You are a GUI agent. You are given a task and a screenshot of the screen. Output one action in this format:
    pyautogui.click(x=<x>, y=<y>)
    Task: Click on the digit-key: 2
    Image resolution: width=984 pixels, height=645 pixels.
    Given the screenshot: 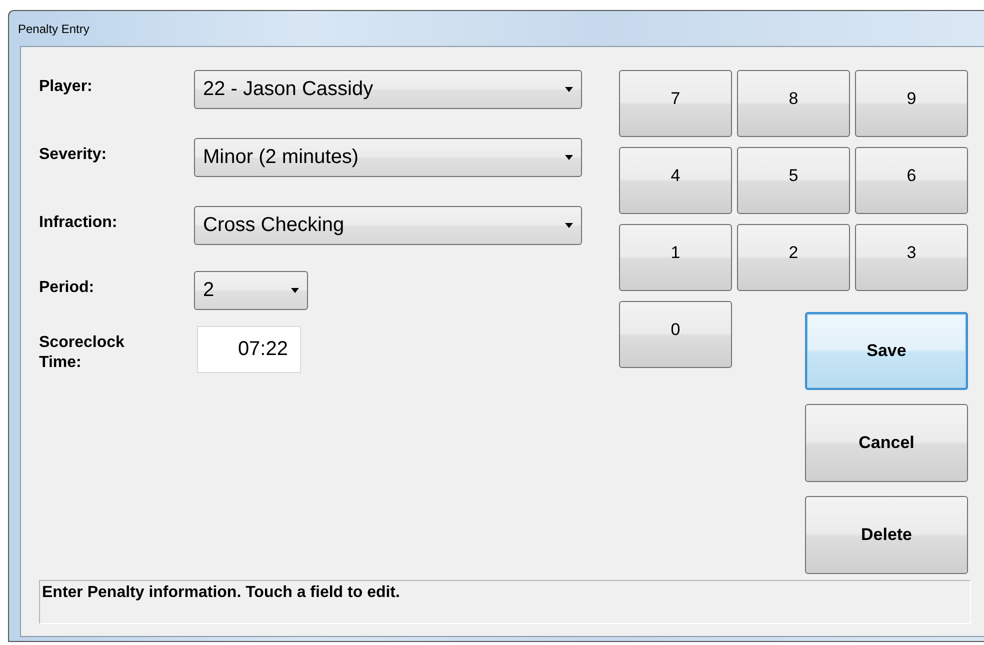 What is the action you would take?
    pyautogui.click(x=793, y=257)
    